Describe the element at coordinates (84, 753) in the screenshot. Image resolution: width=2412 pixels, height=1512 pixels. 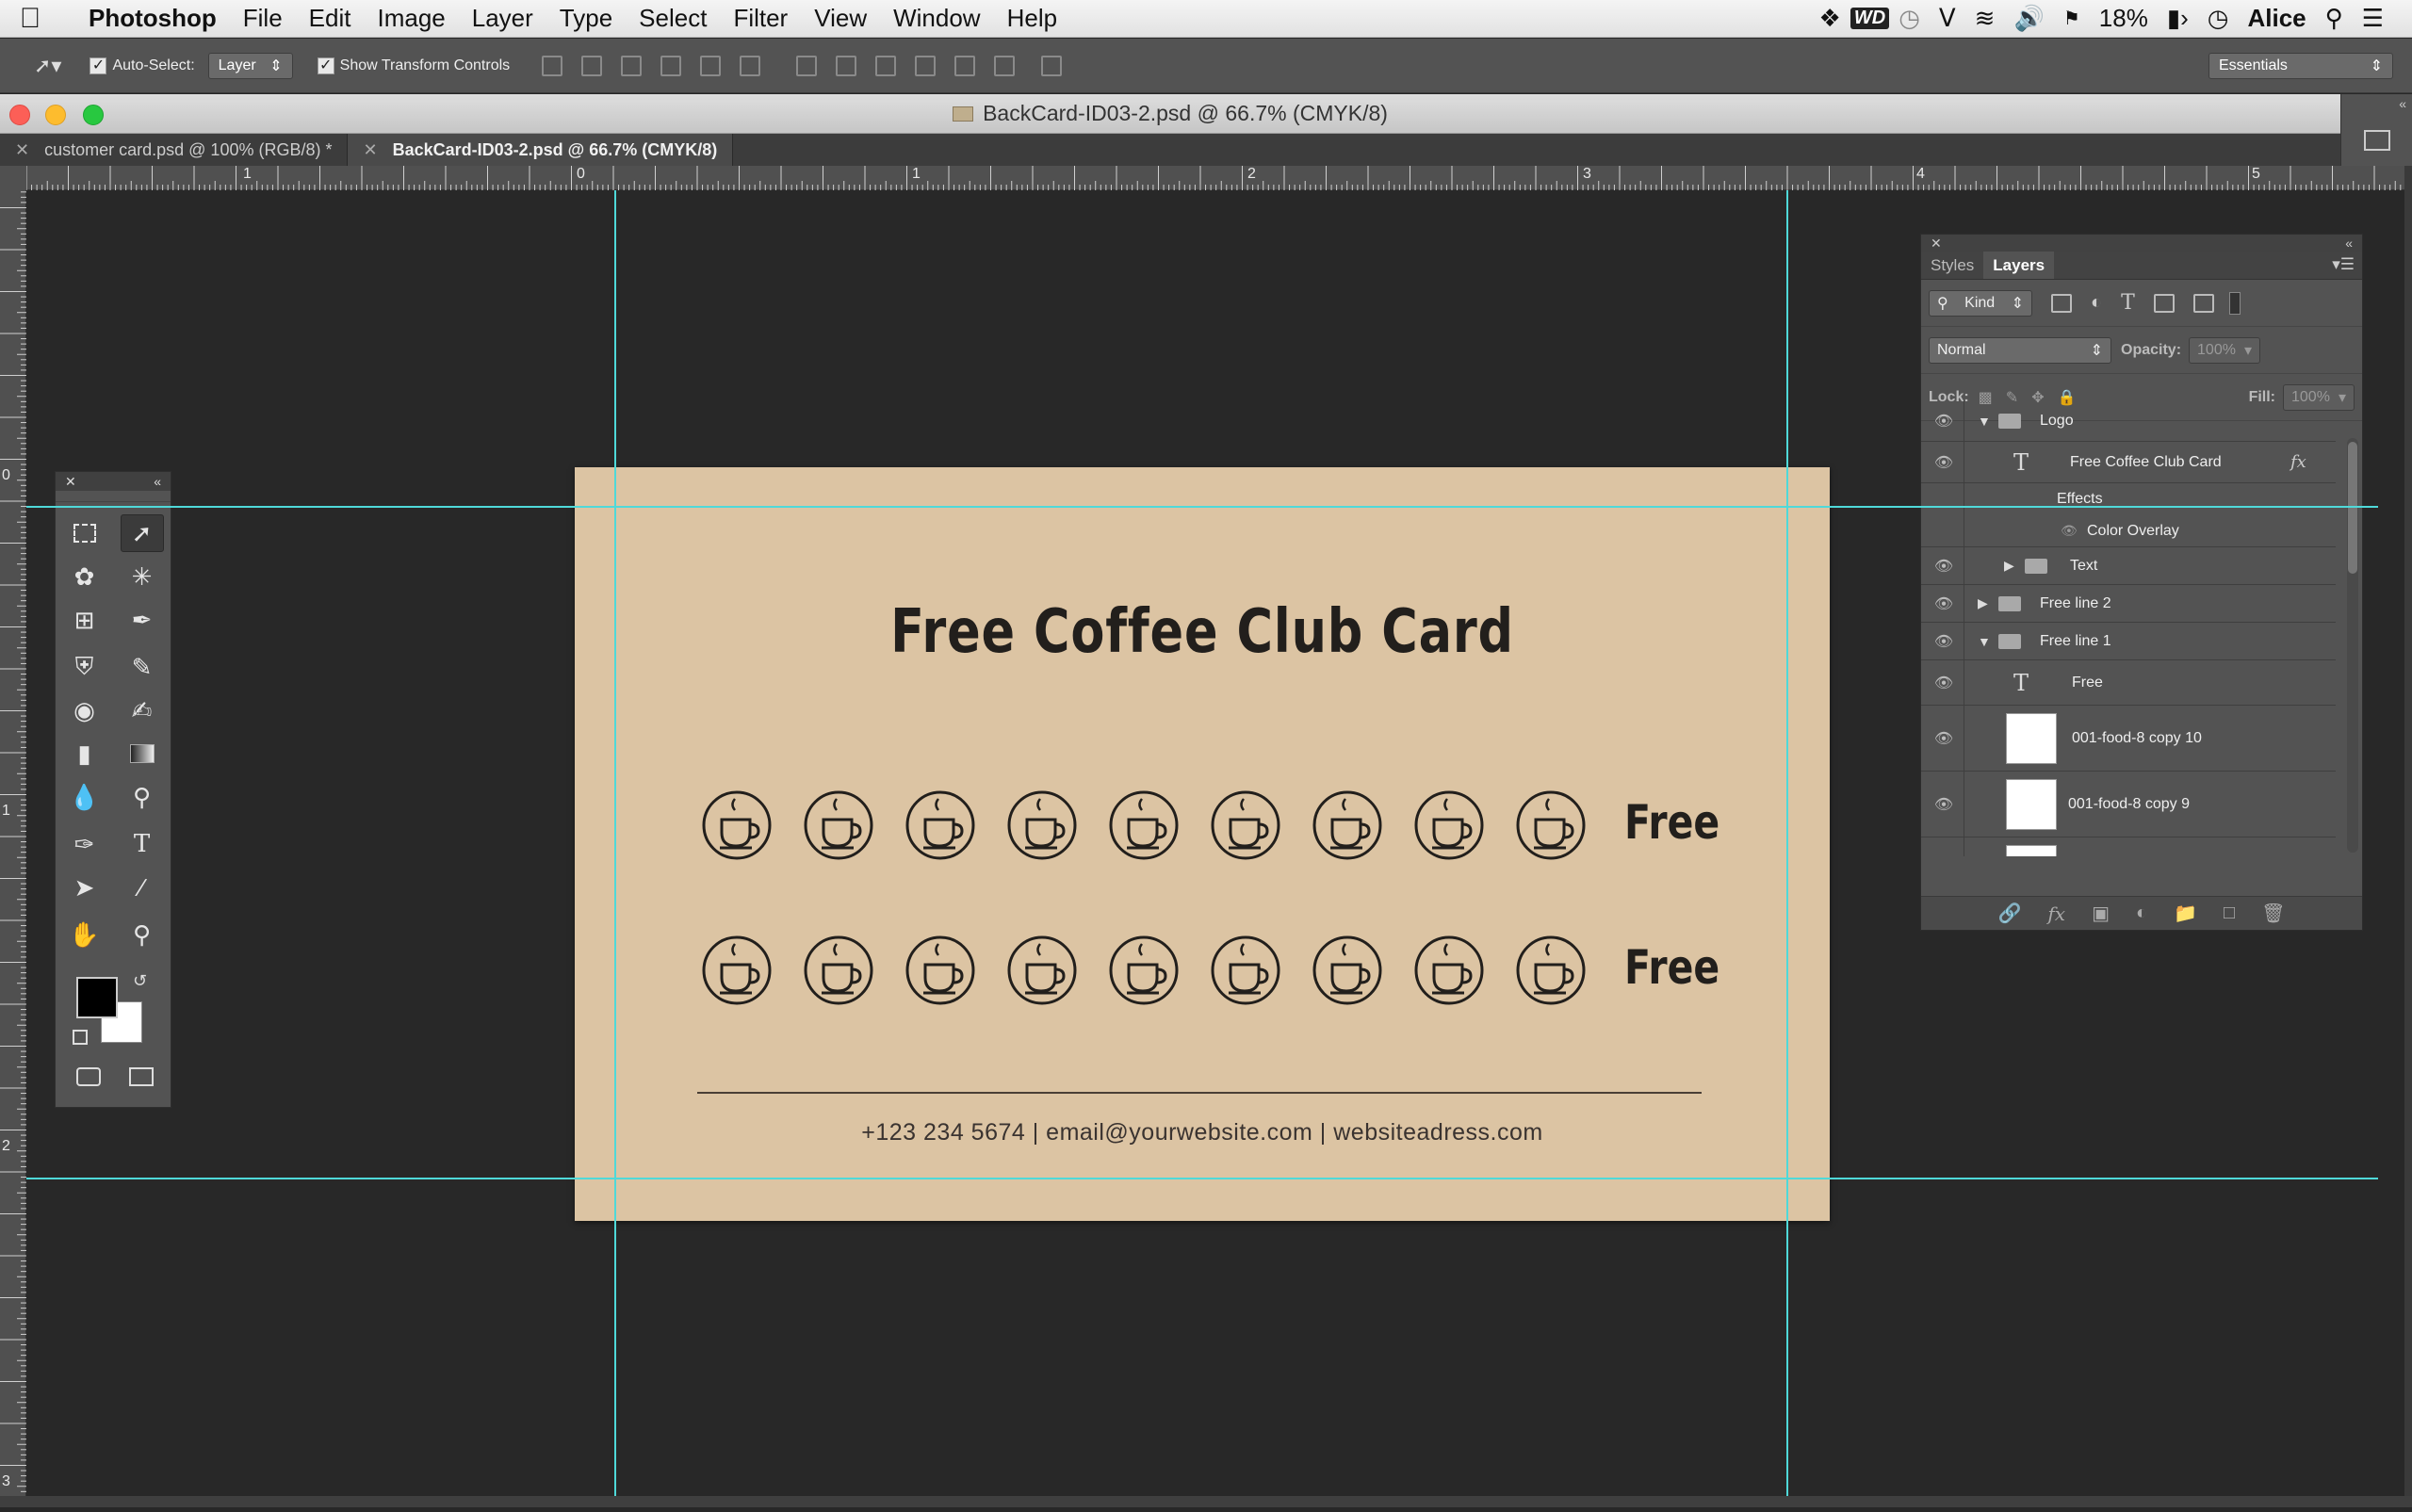
I see `eraser-tool-icon: ▮` at that location.